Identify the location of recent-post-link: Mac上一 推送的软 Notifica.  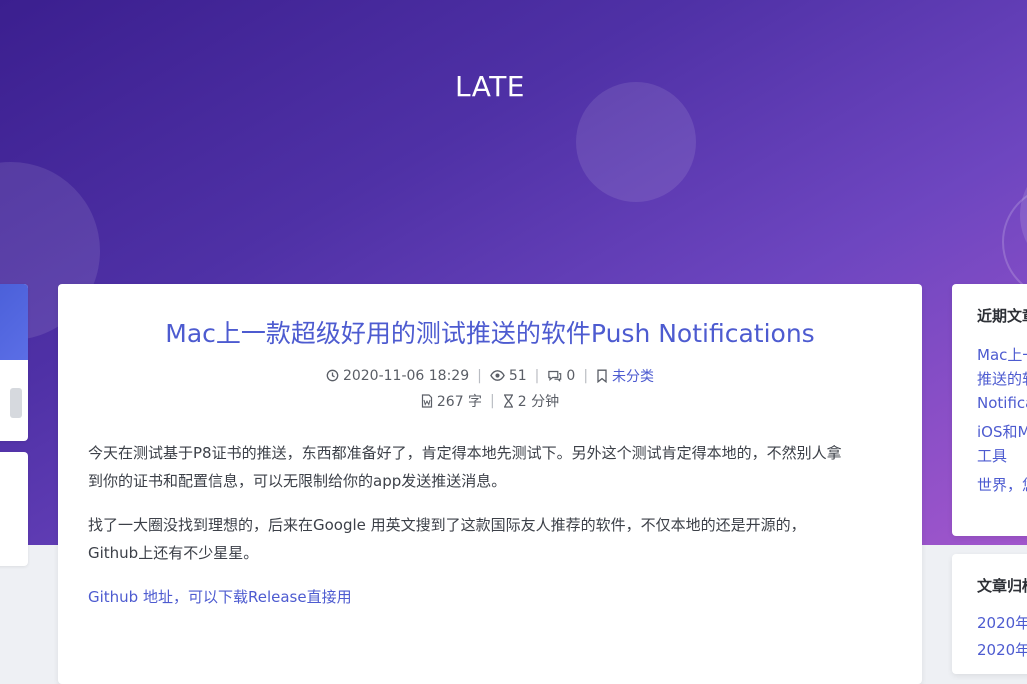
(1002, 379).